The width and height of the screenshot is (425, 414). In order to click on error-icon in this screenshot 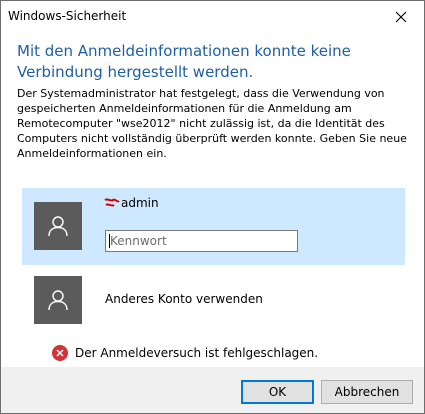, I will do `click(60, 353)`.